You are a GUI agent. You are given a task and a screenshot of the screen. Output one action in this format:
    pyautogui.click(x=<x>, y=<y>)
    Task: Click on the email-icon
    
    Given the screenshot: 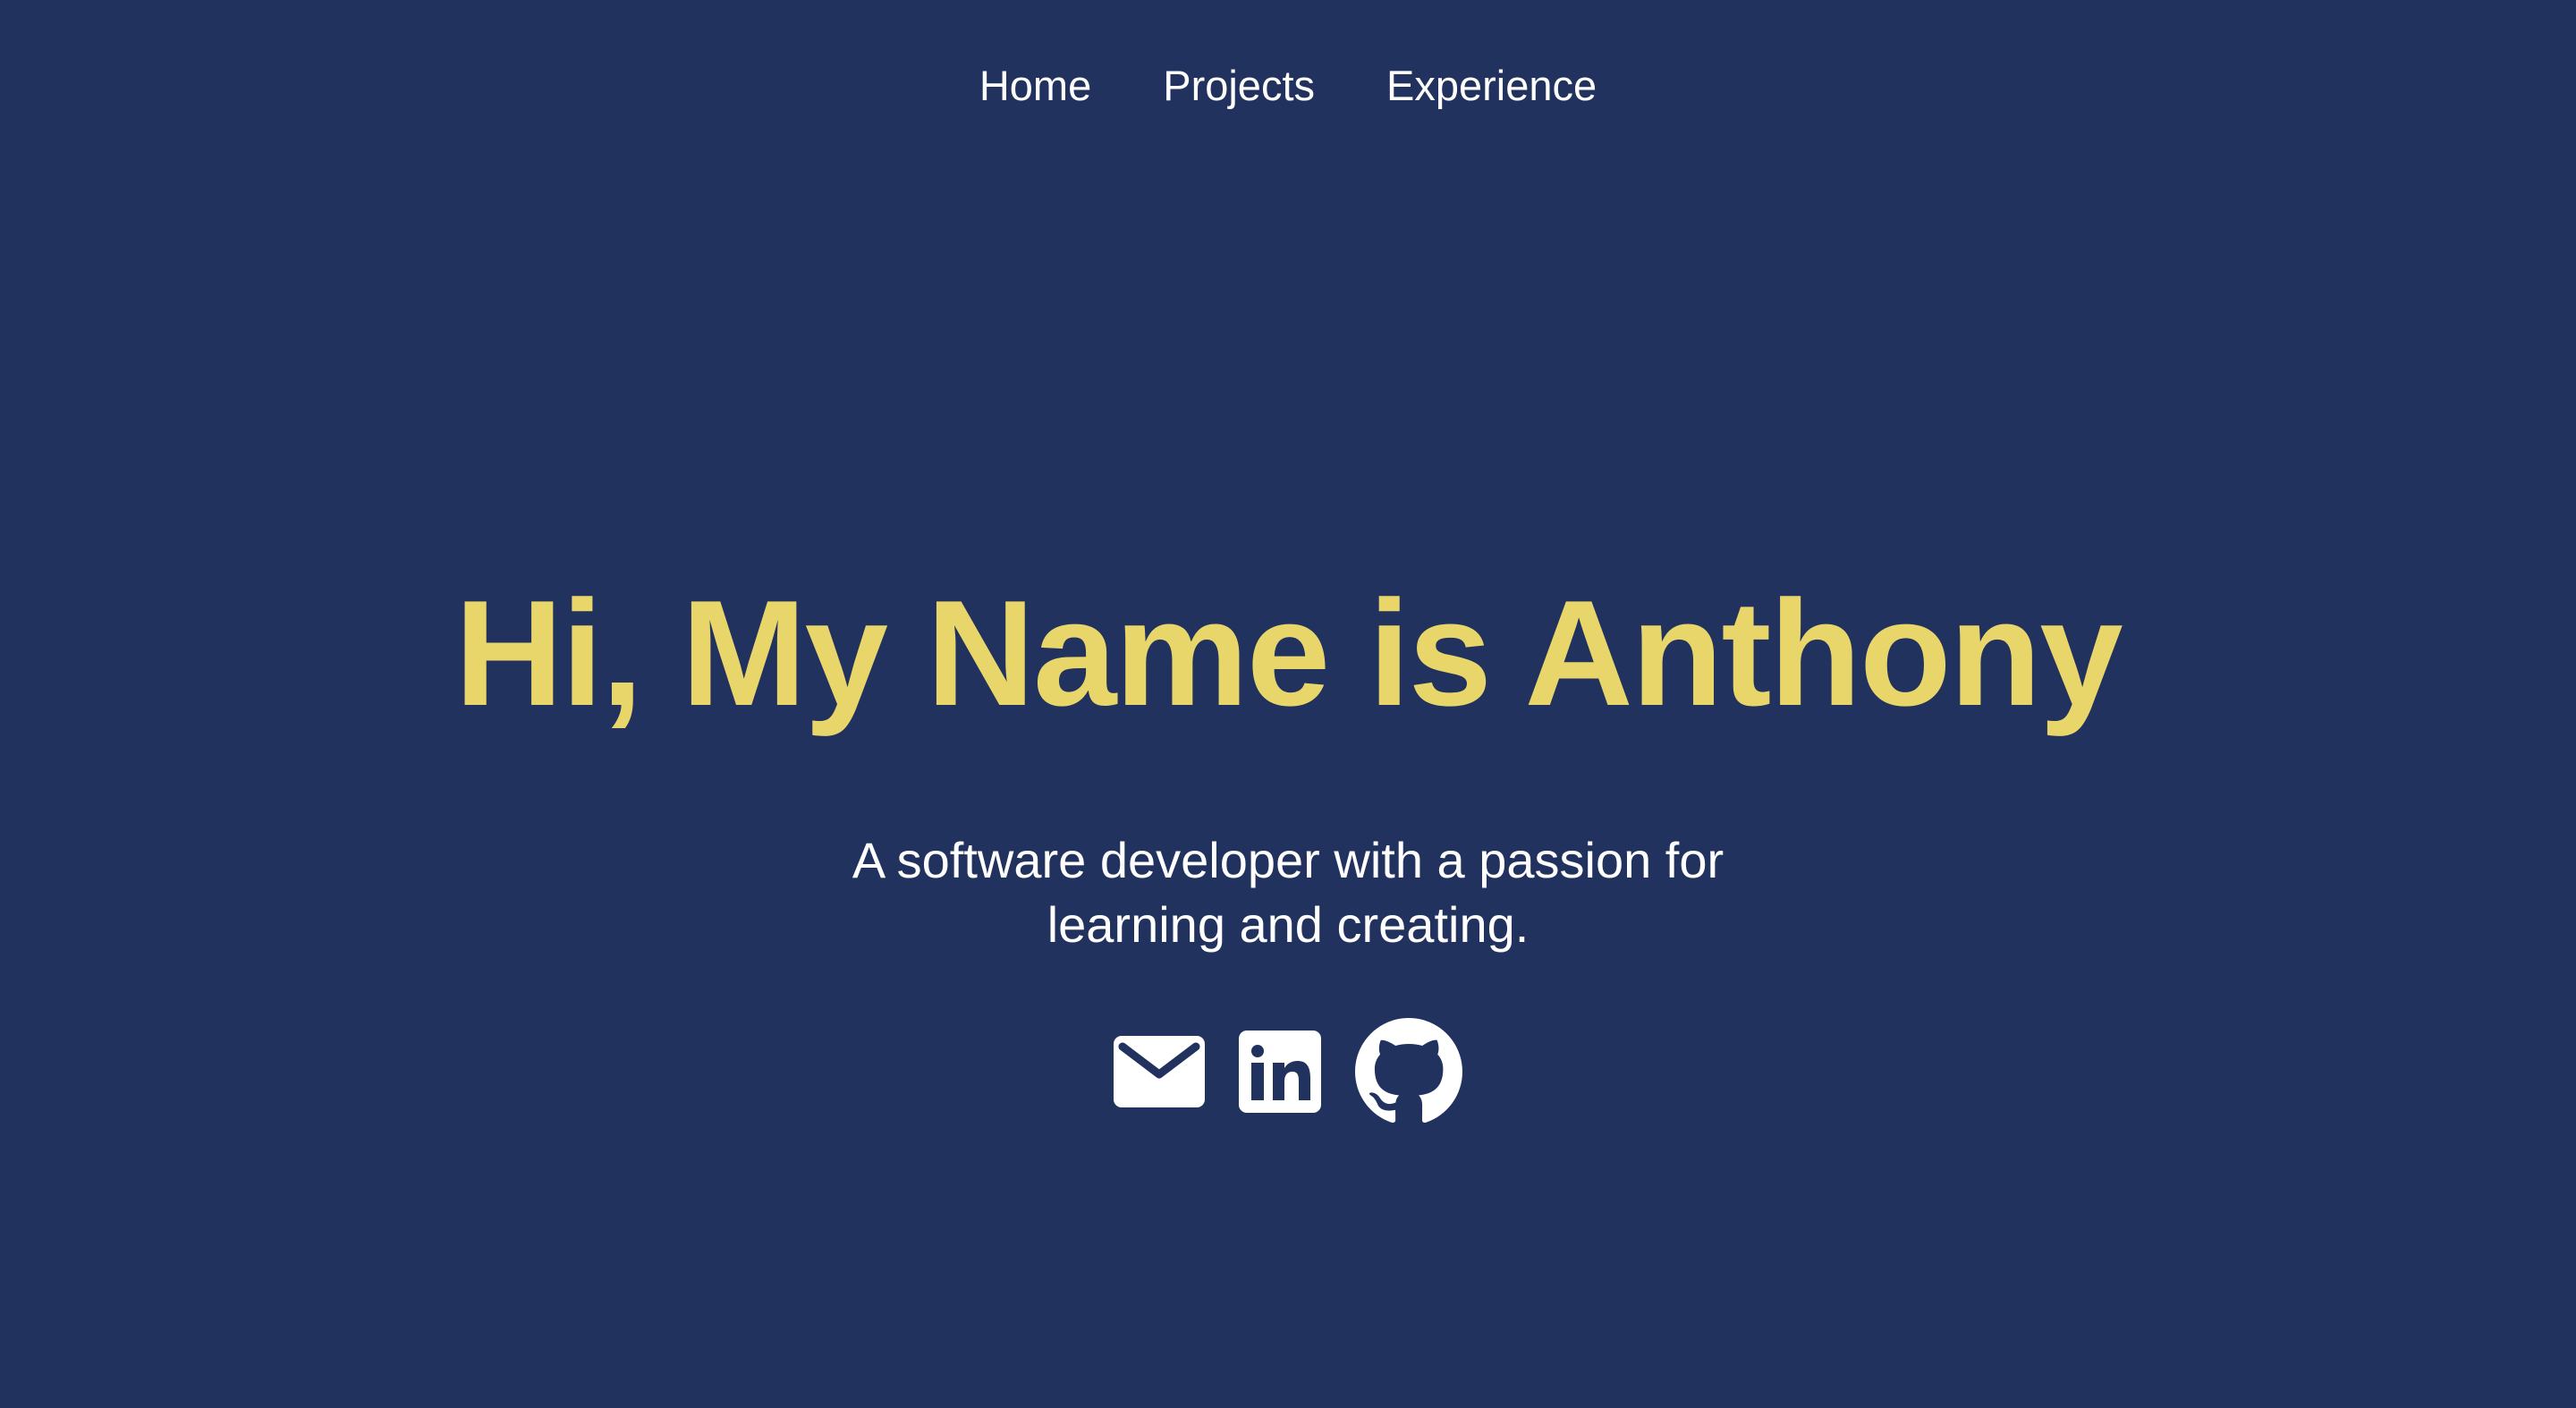 What is the action you would take?
    pyautogui.click(x=1159, y=1071)
    